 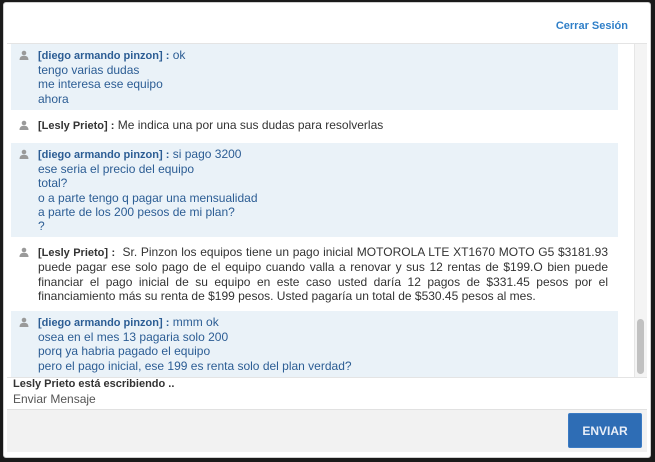 I want to click on message-text: si pago 3200, so click(x=207, y=154).